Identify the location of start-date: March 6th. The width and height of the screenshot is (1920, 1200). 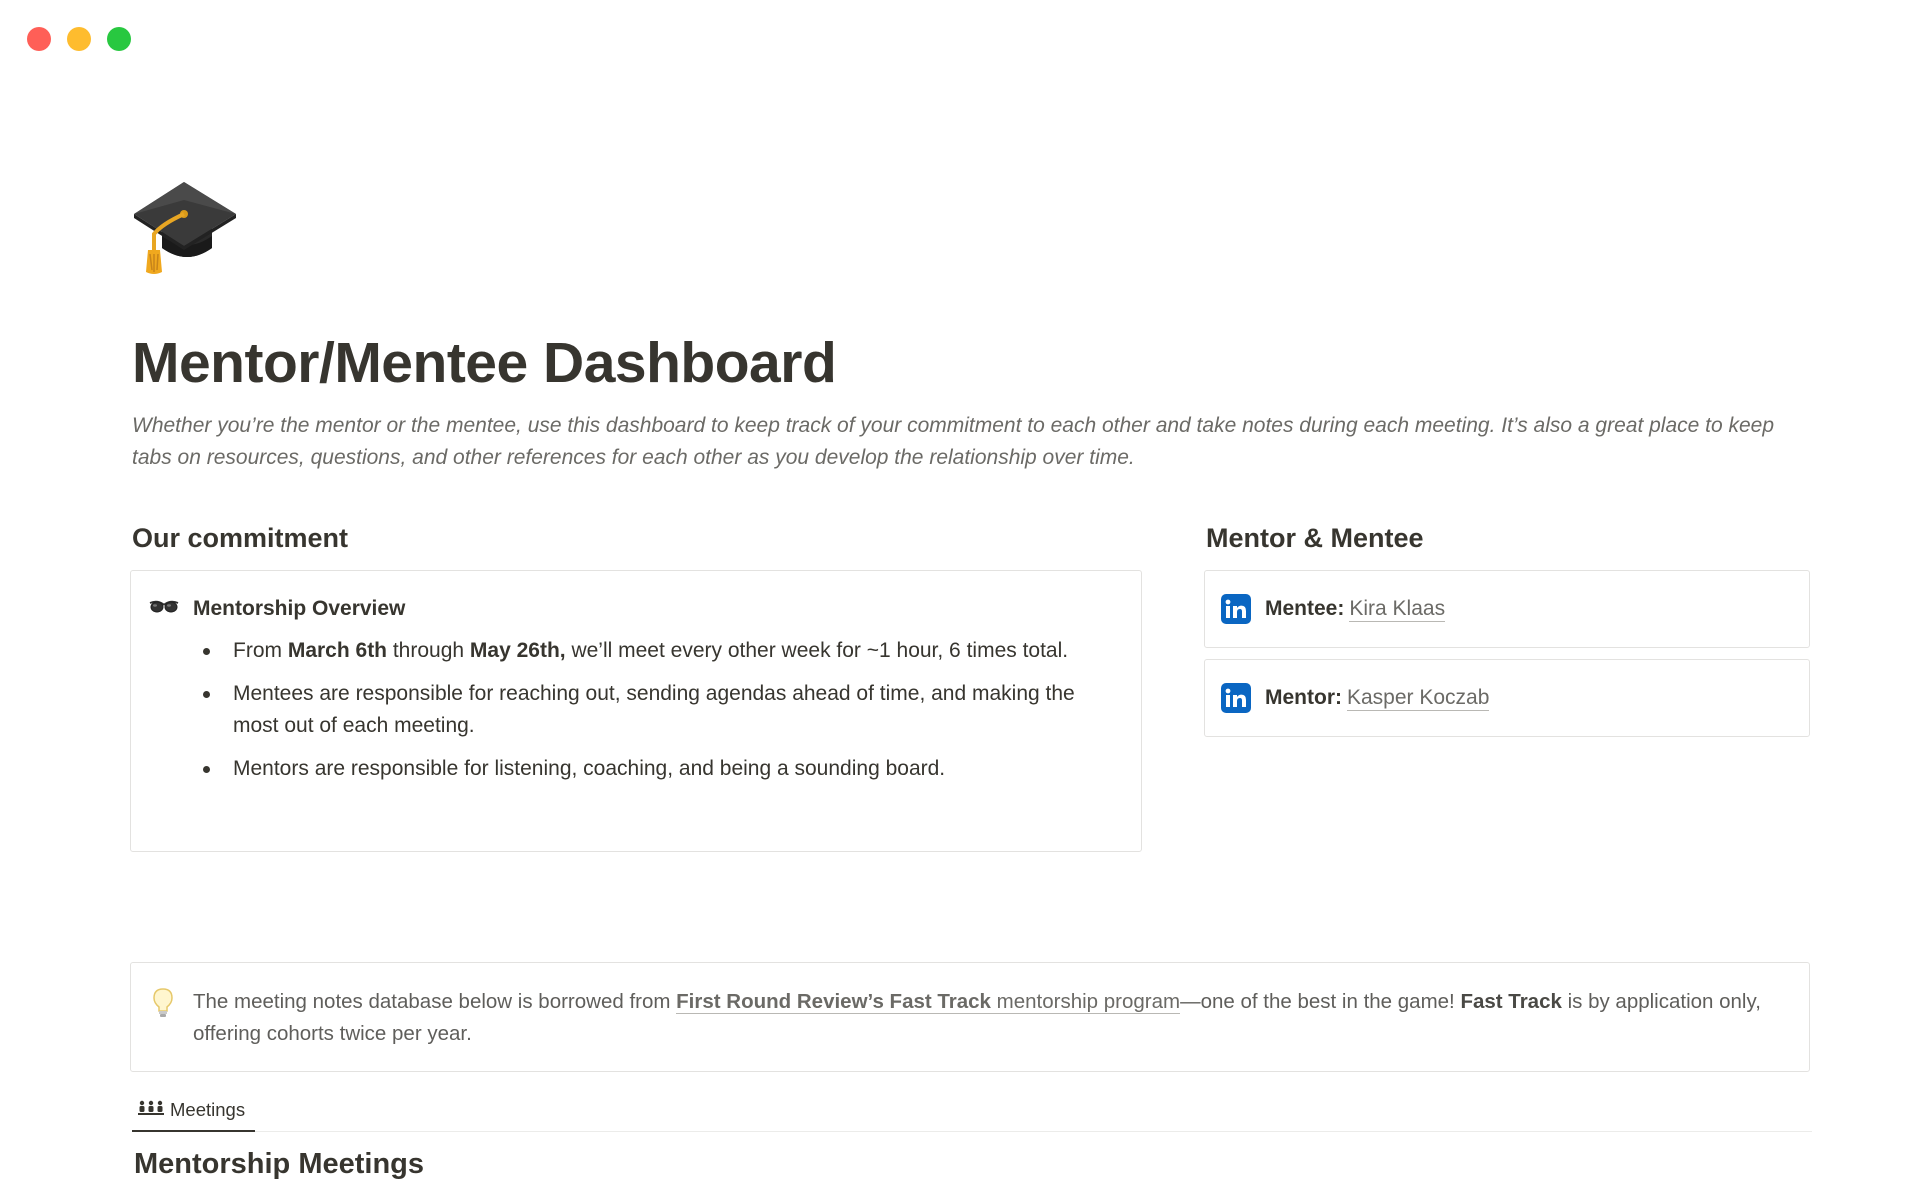
(337, 650).